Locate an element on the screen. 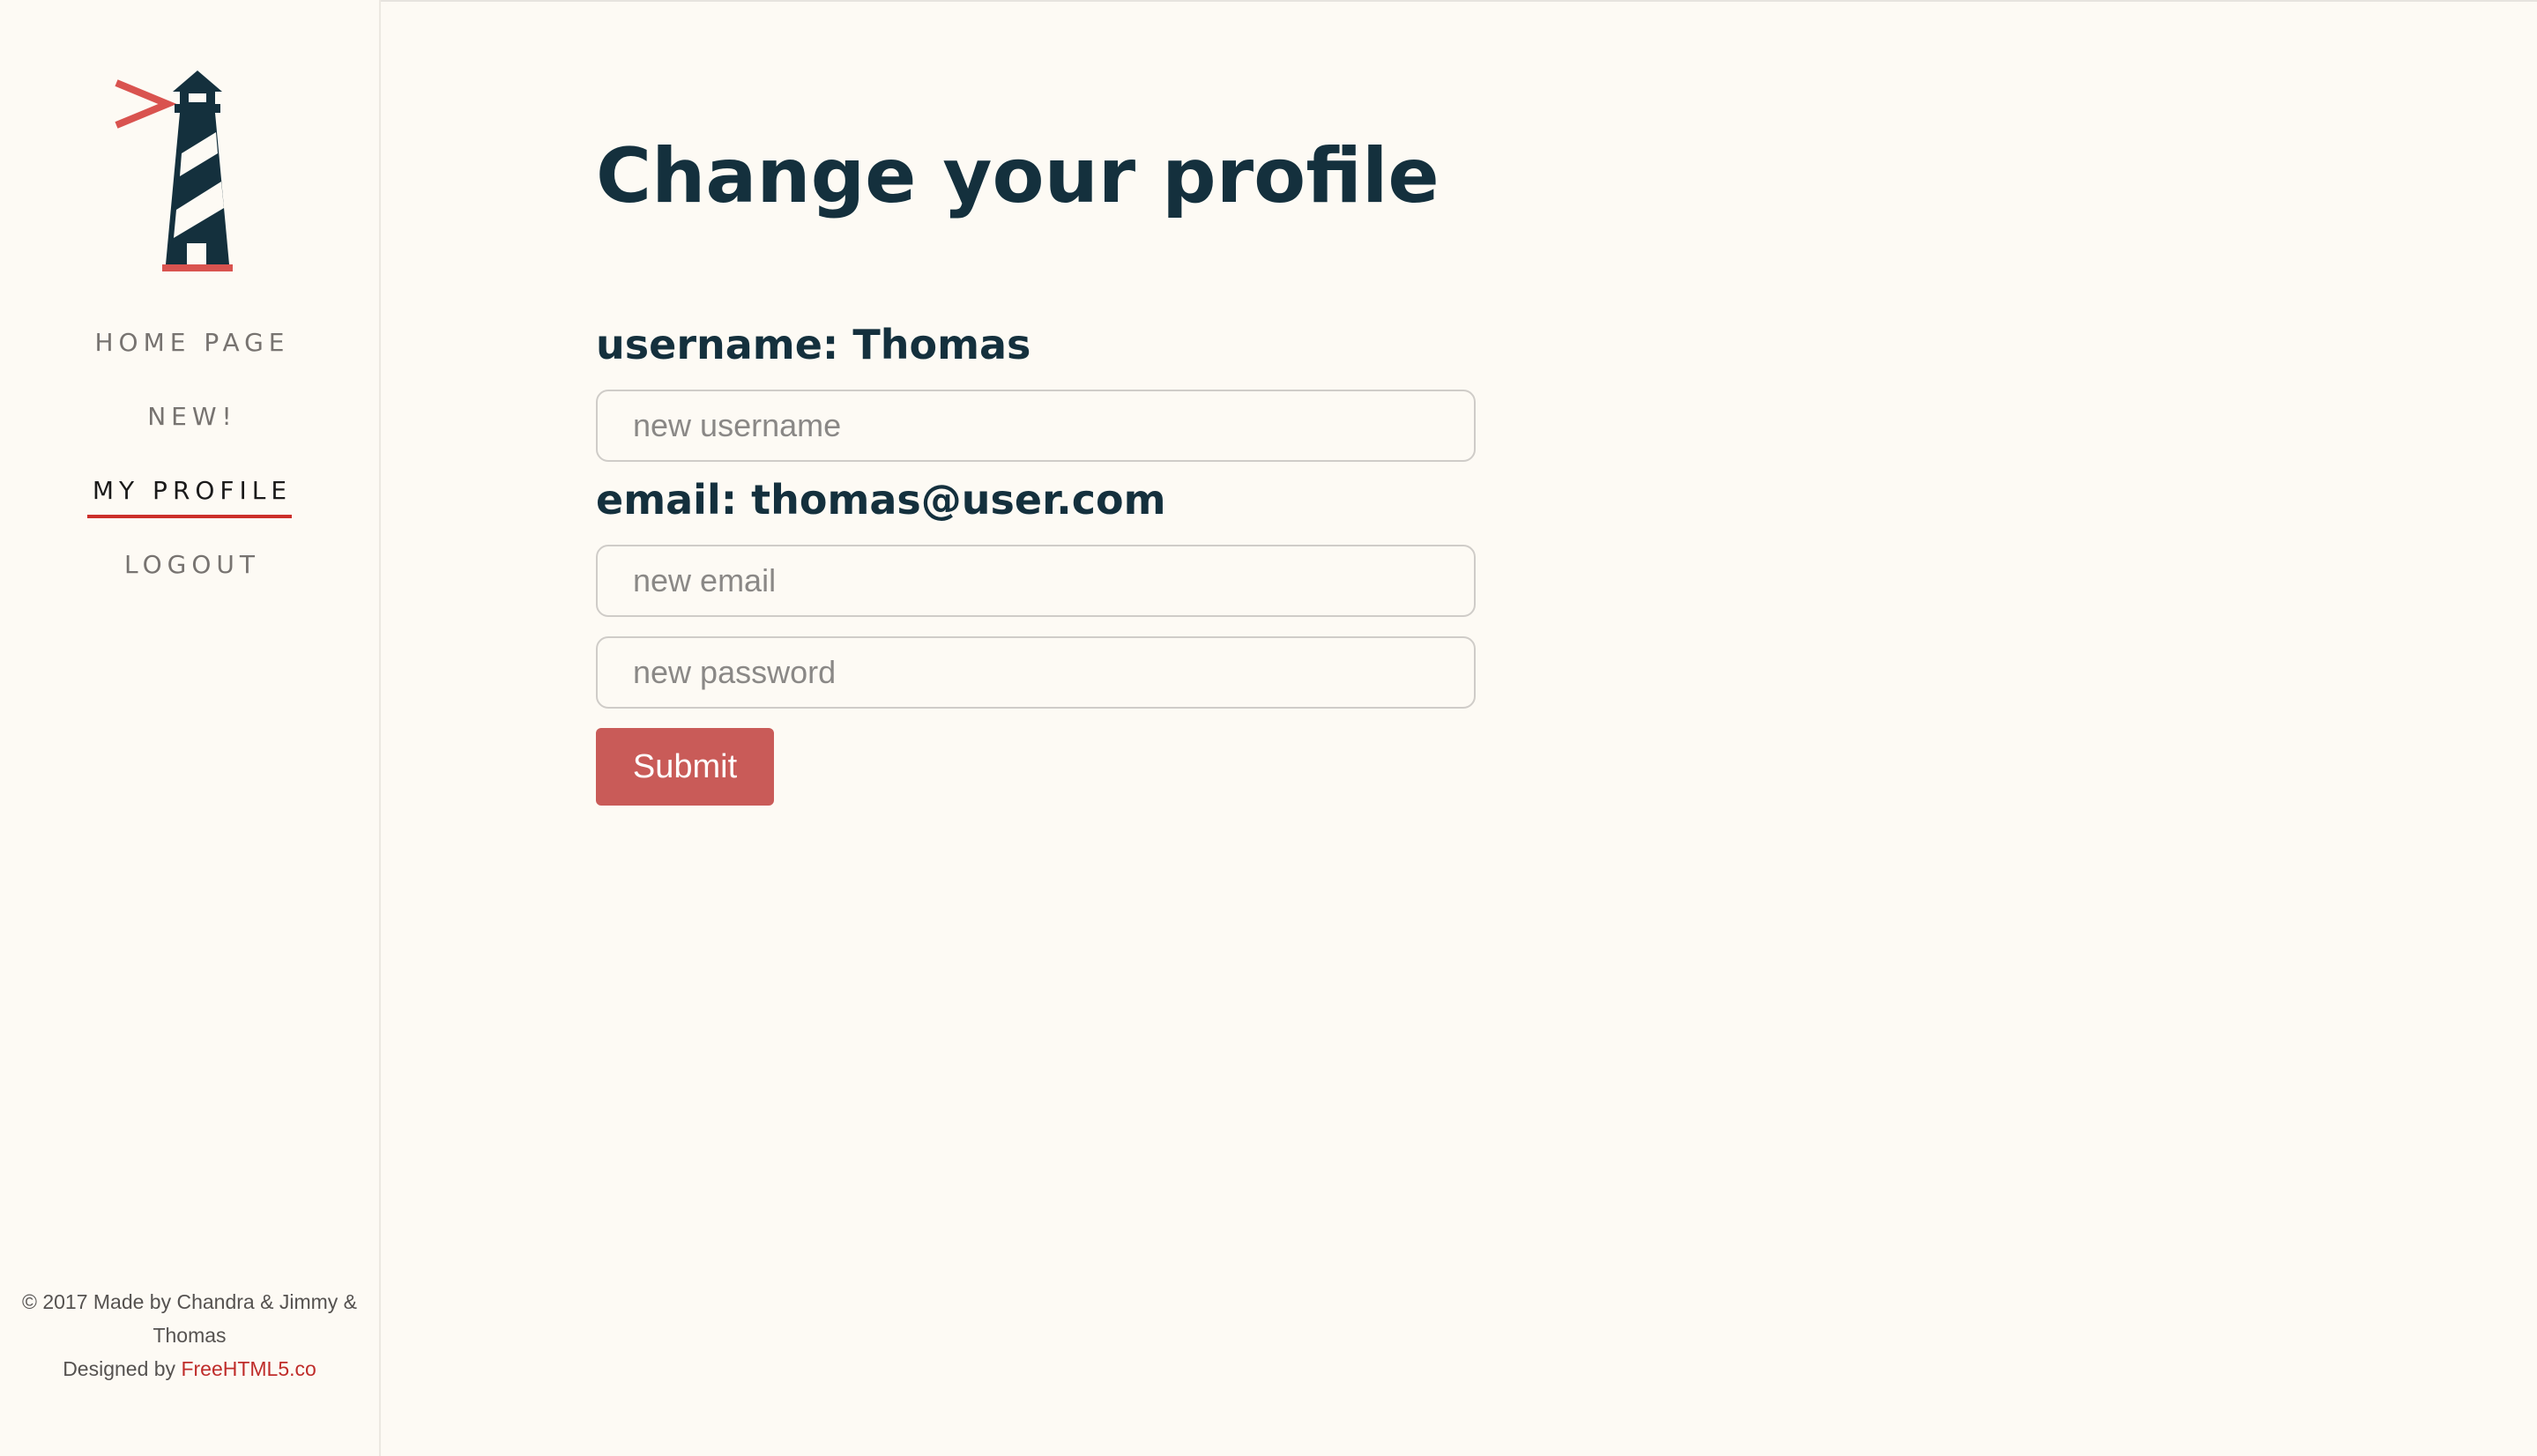  nav-item-my-profile: MY PROFILE is located at coordinates (189, 513).